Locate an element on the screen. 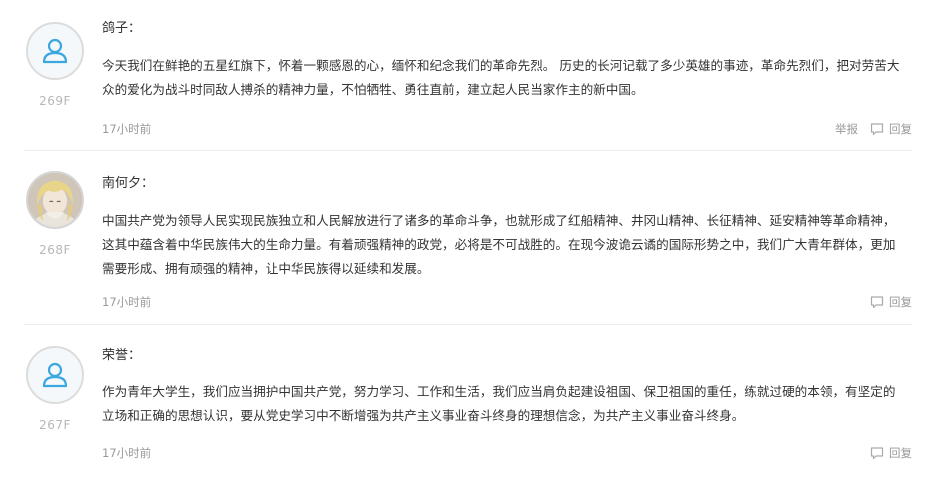 The height and width of the screenshot is (481, 929). avatar-column: 267F is located at coordinates (55, 389).